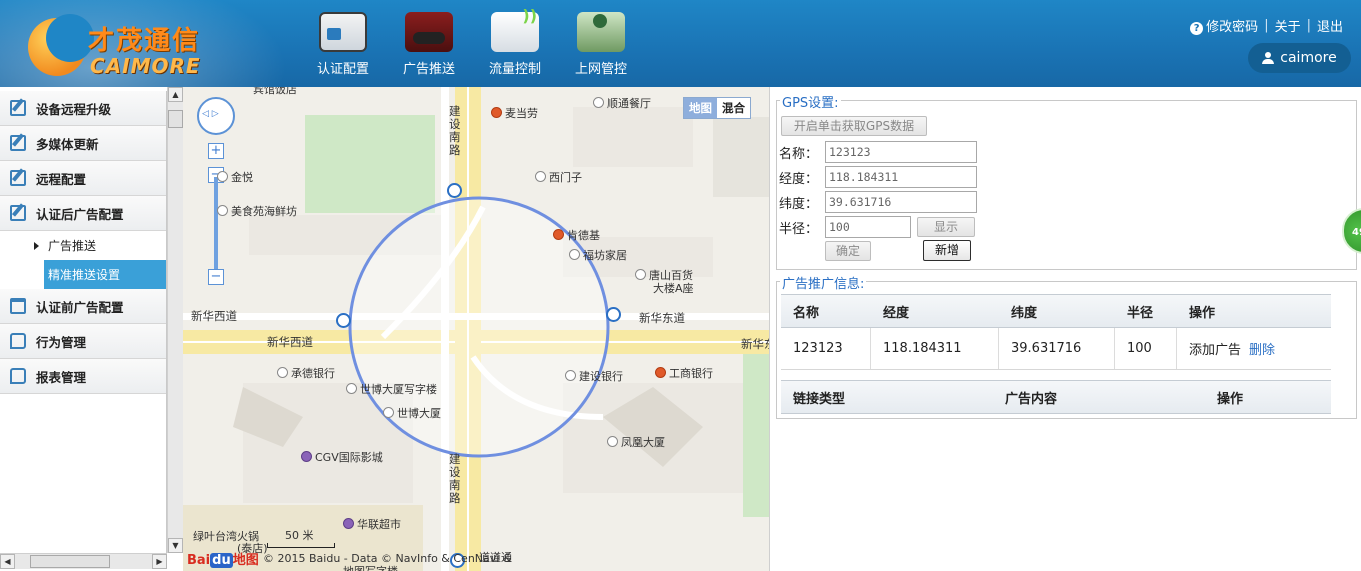  What do you see at coordinates (1262, 348) in the screenshot?
I see `delete-link: 删除` at bounding box center [1262, 348].